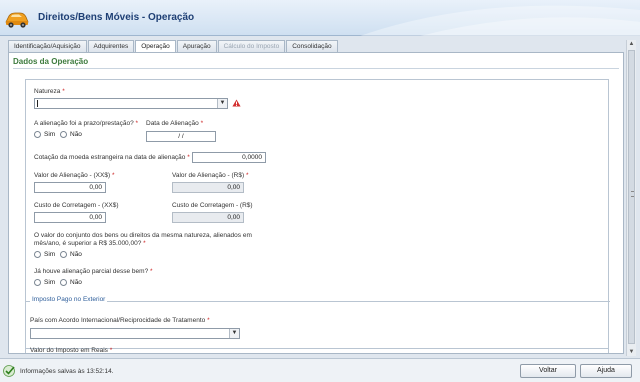 The height and width of the screenshot is (382, 640). Describe the element at coordinates (86, 123) in the screenshot. I see `prazo-label: A alienação foi a prazo/prestação? *` at that location.